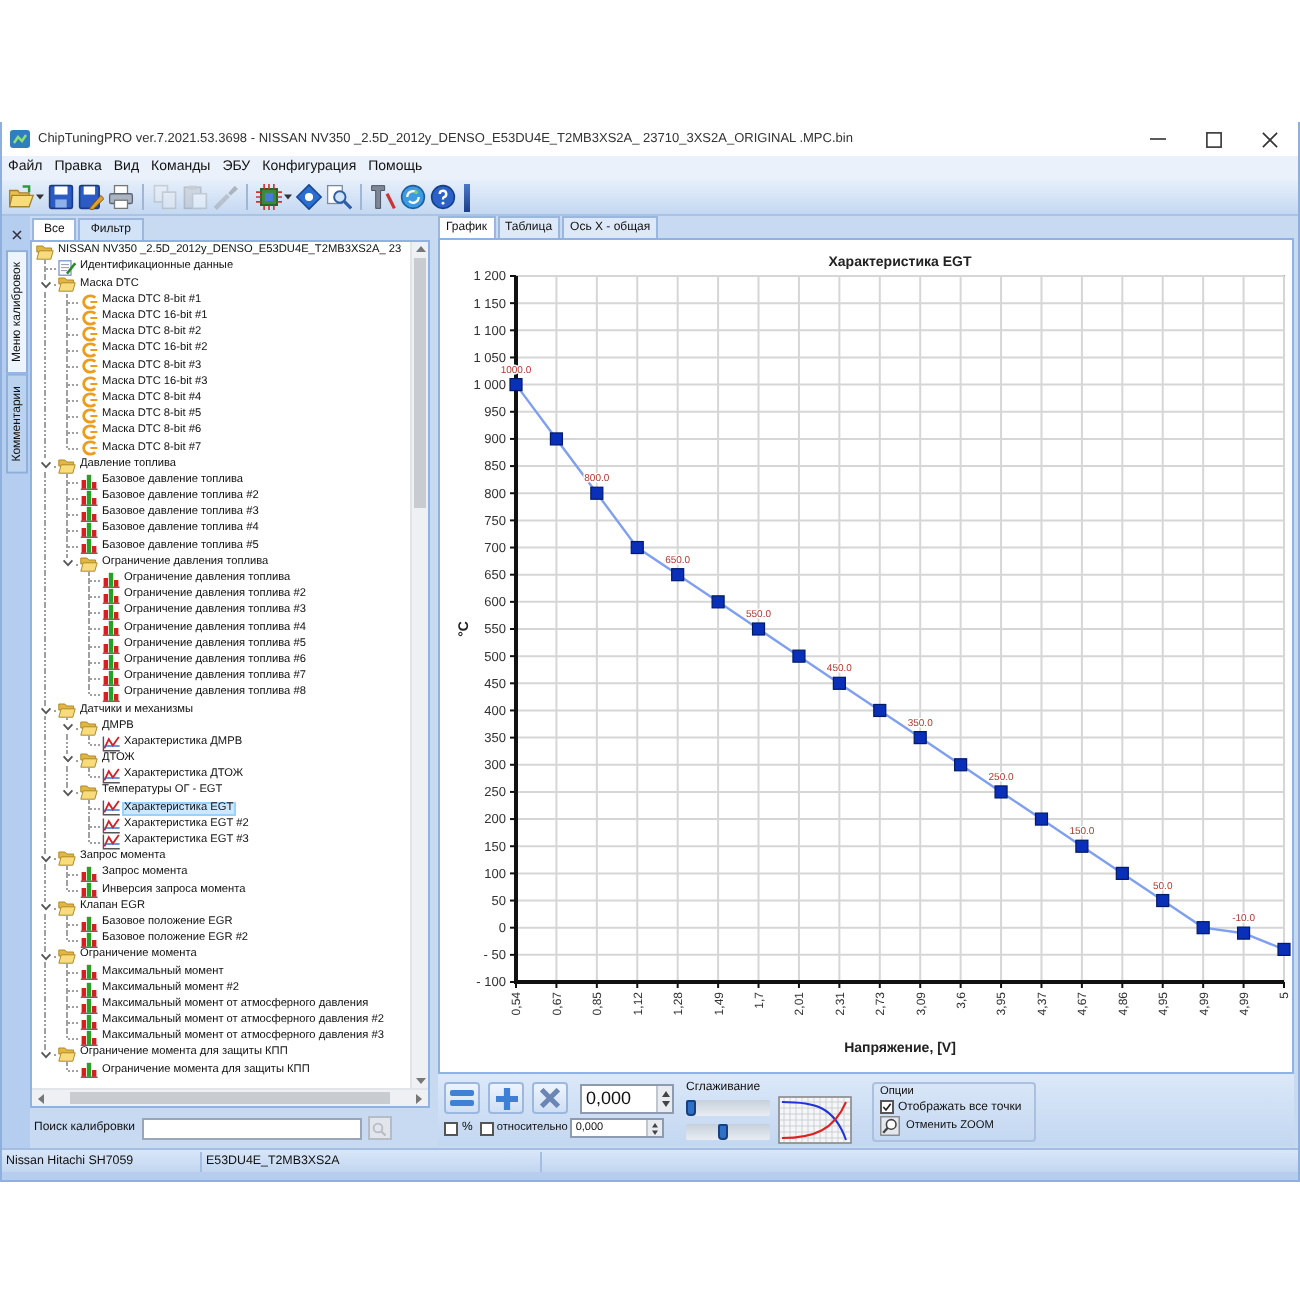  What do you see at coordinates (20, 139) in the screenshot?
I see `app-icon` at bounding box center [20, 139].